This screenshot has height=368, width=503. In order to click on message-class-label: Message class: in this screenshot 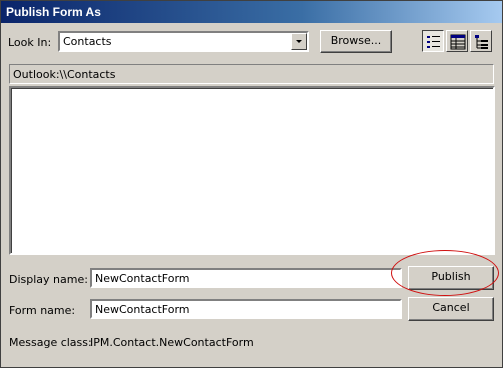, I will do `click(50, 342)`.